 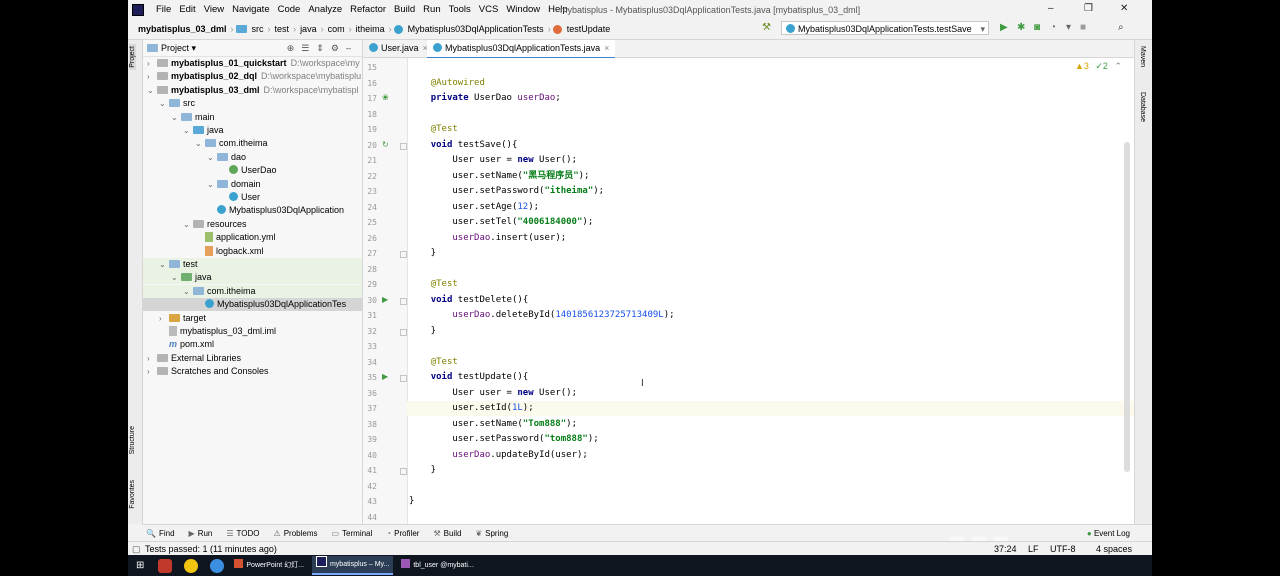 What do you see at coordinates (136, 549) in the screenshot?
I see `status-layout-icon: ▢` at bounding box center [136, 549].